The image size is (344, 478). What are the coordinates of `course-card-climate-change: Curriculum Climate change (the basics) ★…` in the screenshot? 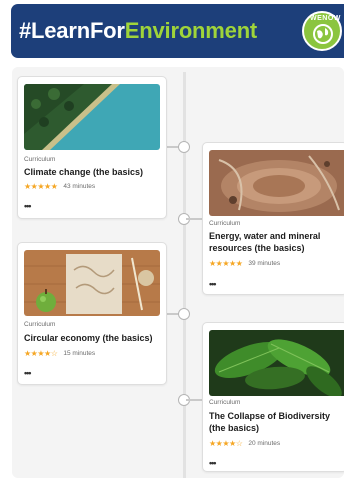 It's located at (92, 147).